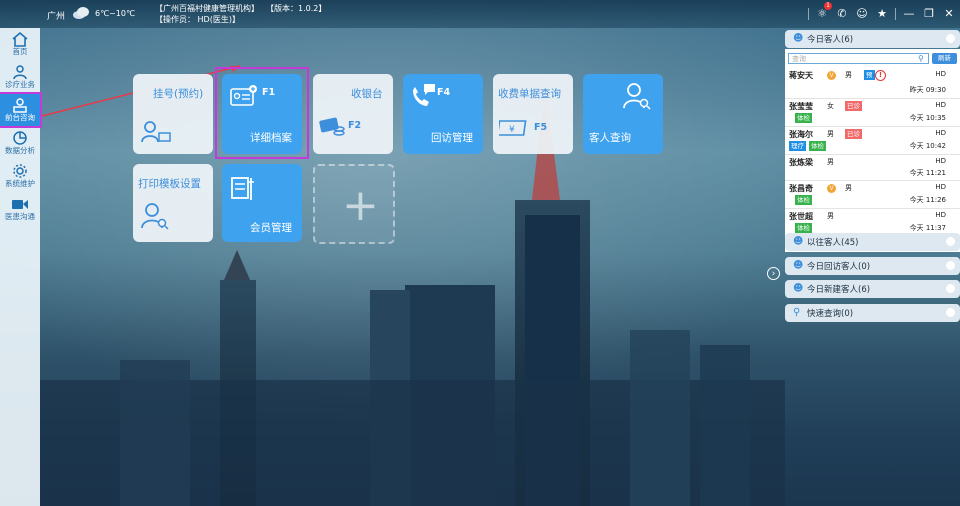 The image size is (960, 506). I want to click on guest-row: 张世超 男 HD 体检 今天 11:37, so click(872, 222).